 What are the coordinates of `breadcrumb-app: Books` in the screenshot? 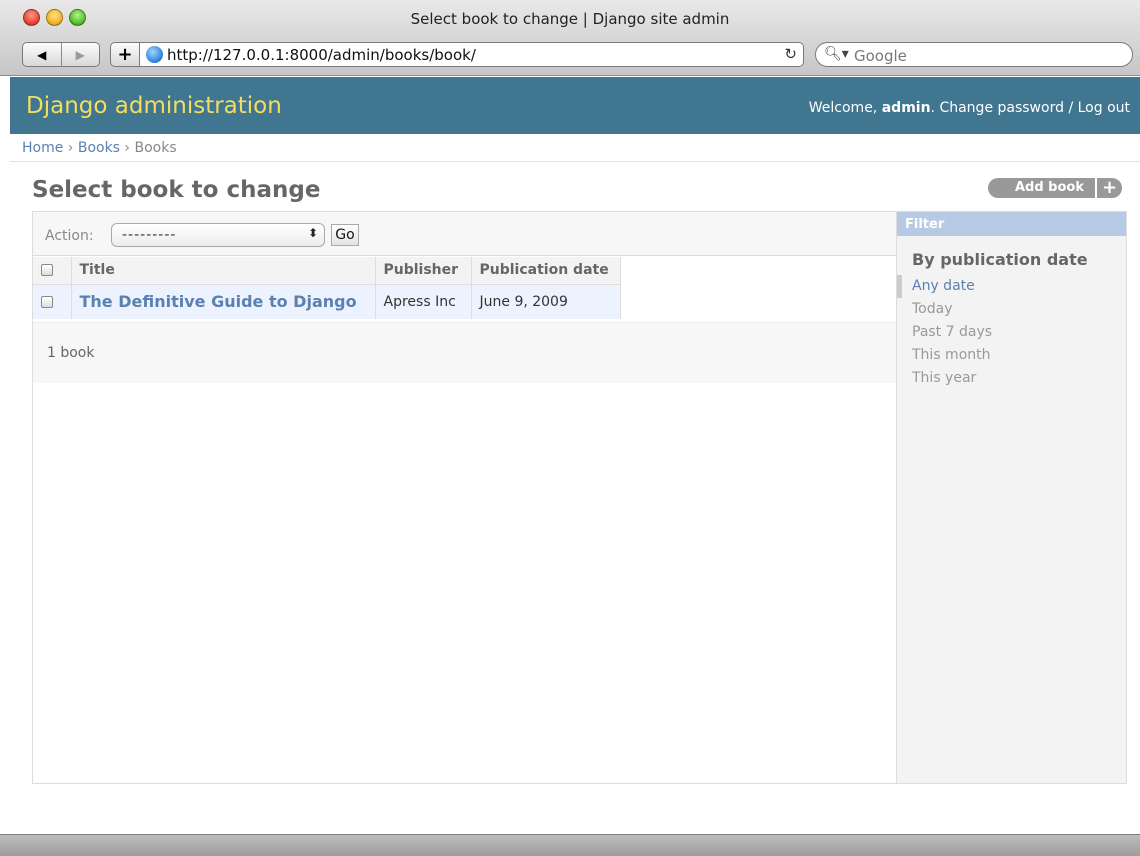 It's located at (99, 148).